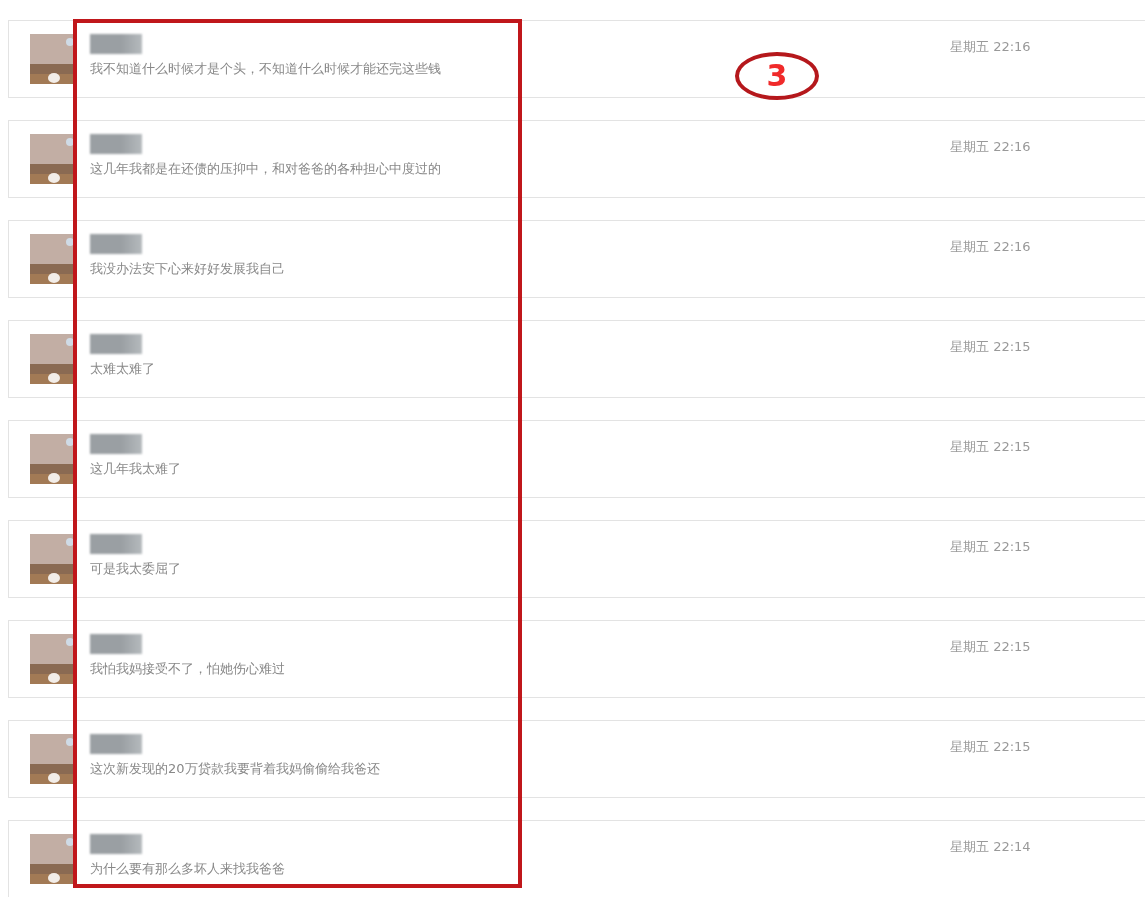 The image size is (1145, 897). I want to click on message-text: 为什么要有那么多坏人来找我爸爸, so click(187, 869).